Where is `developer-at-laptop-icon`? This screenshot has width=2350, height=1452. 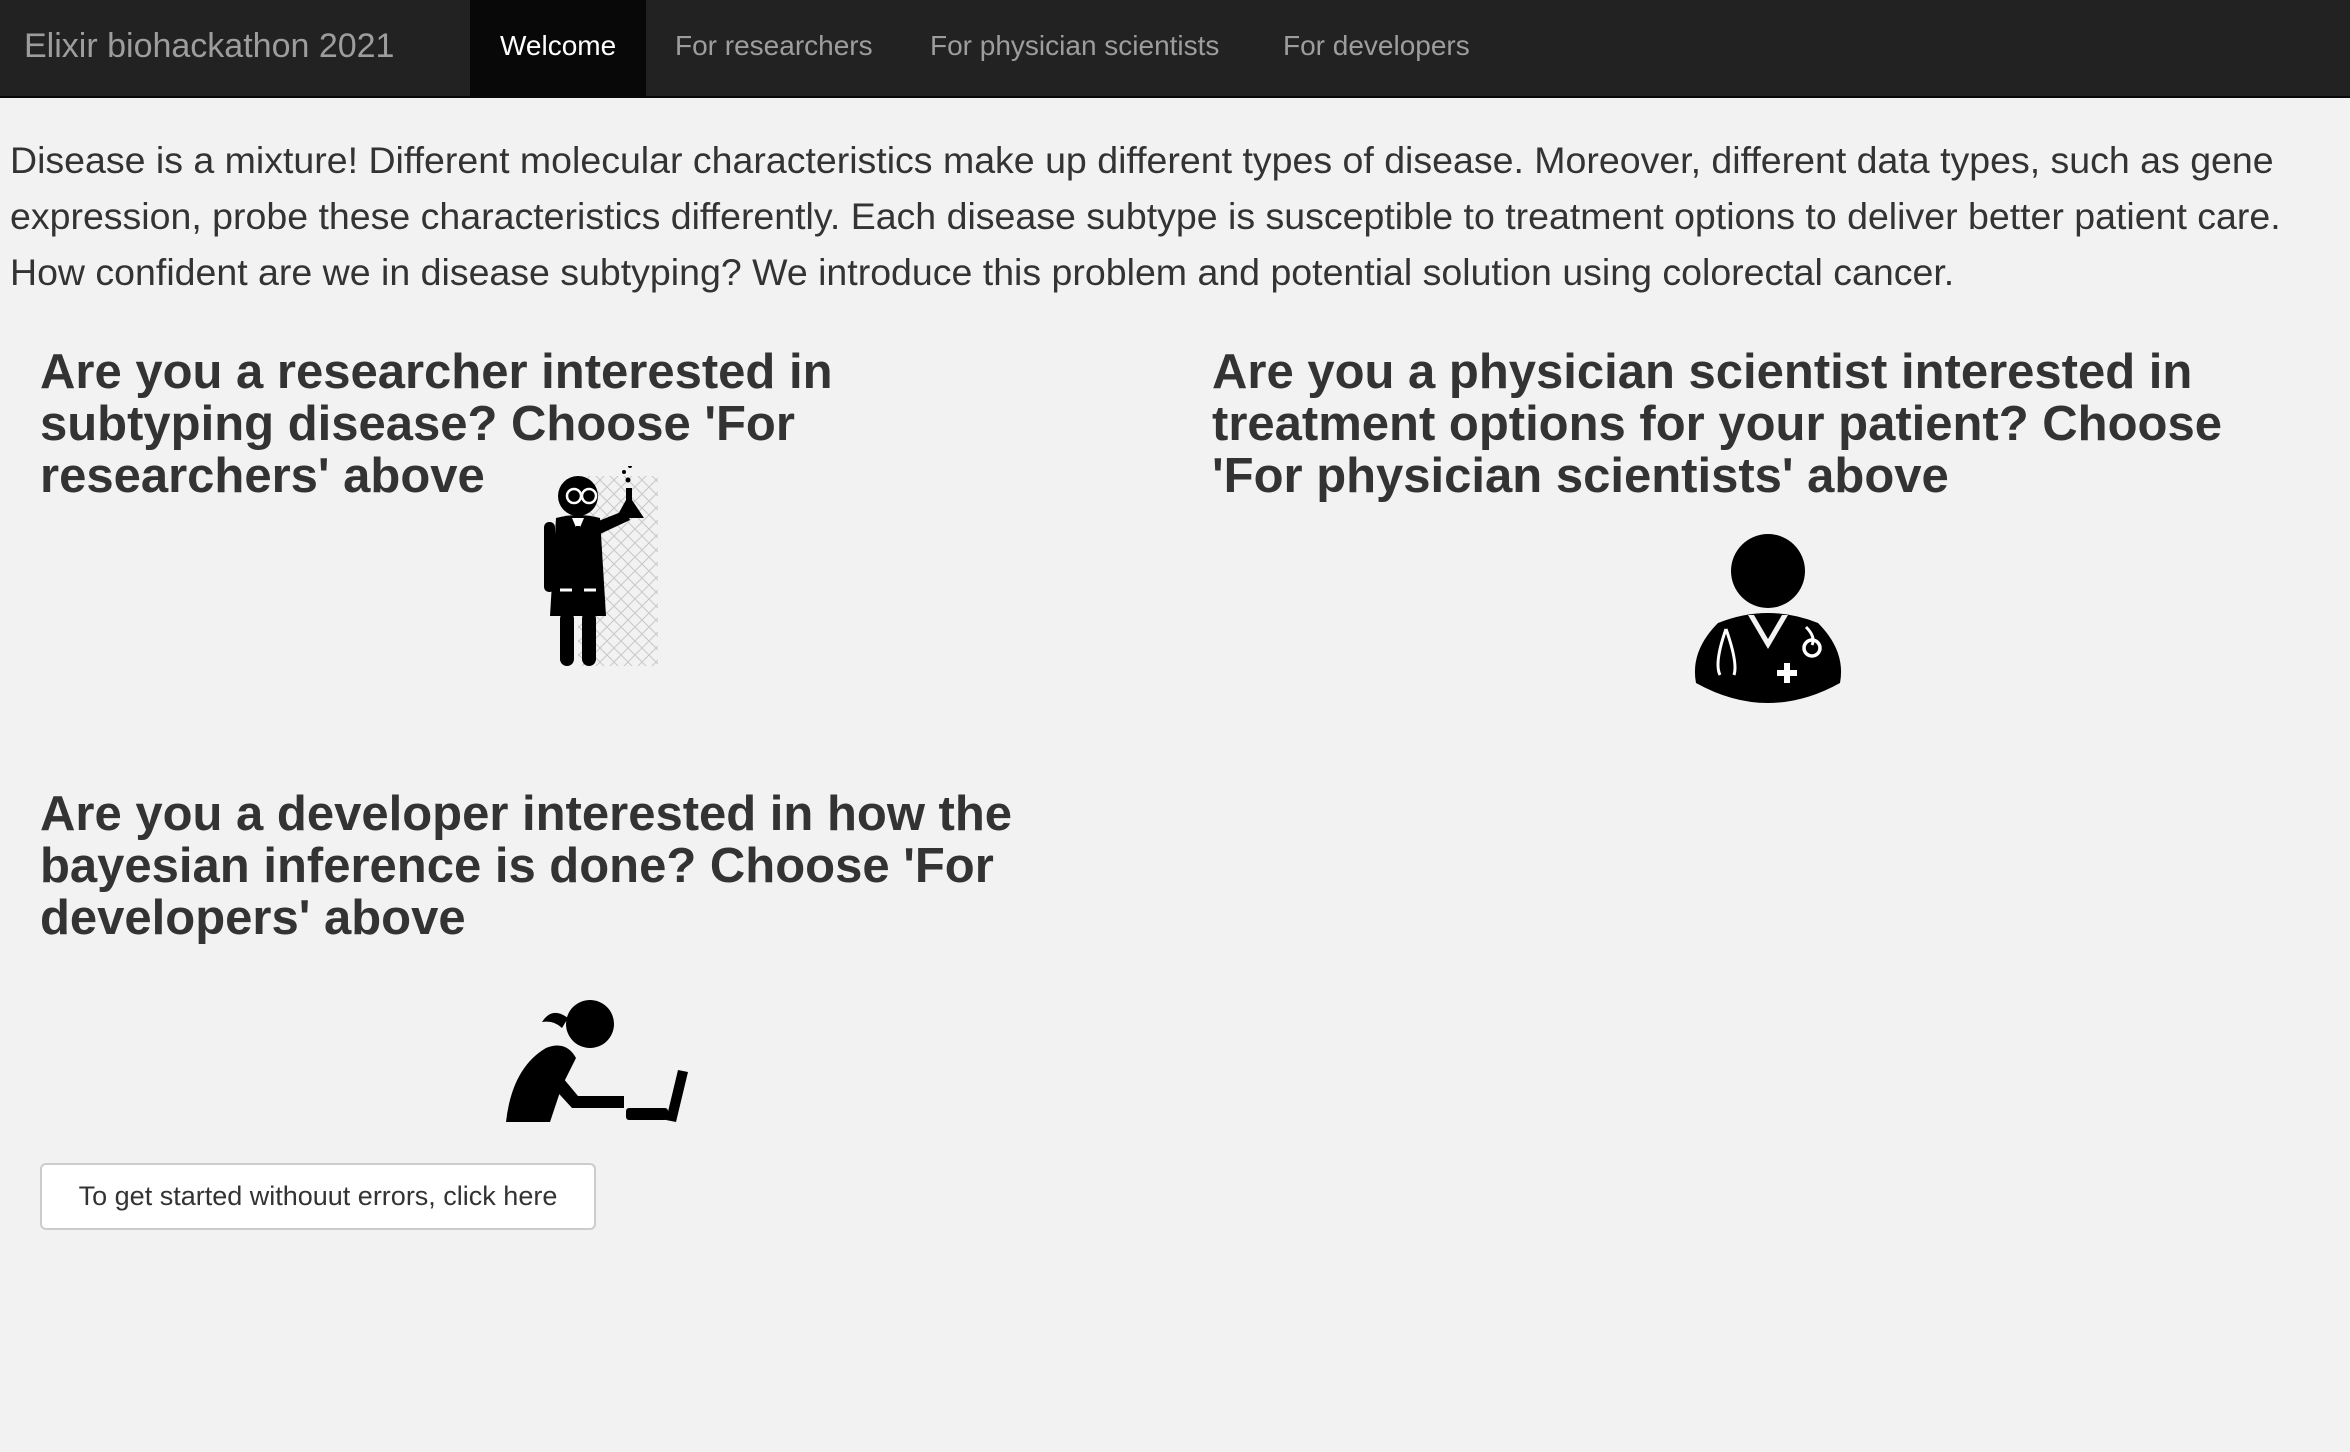 developer-at-laptop-icon is located at coordinates (598, 1061).